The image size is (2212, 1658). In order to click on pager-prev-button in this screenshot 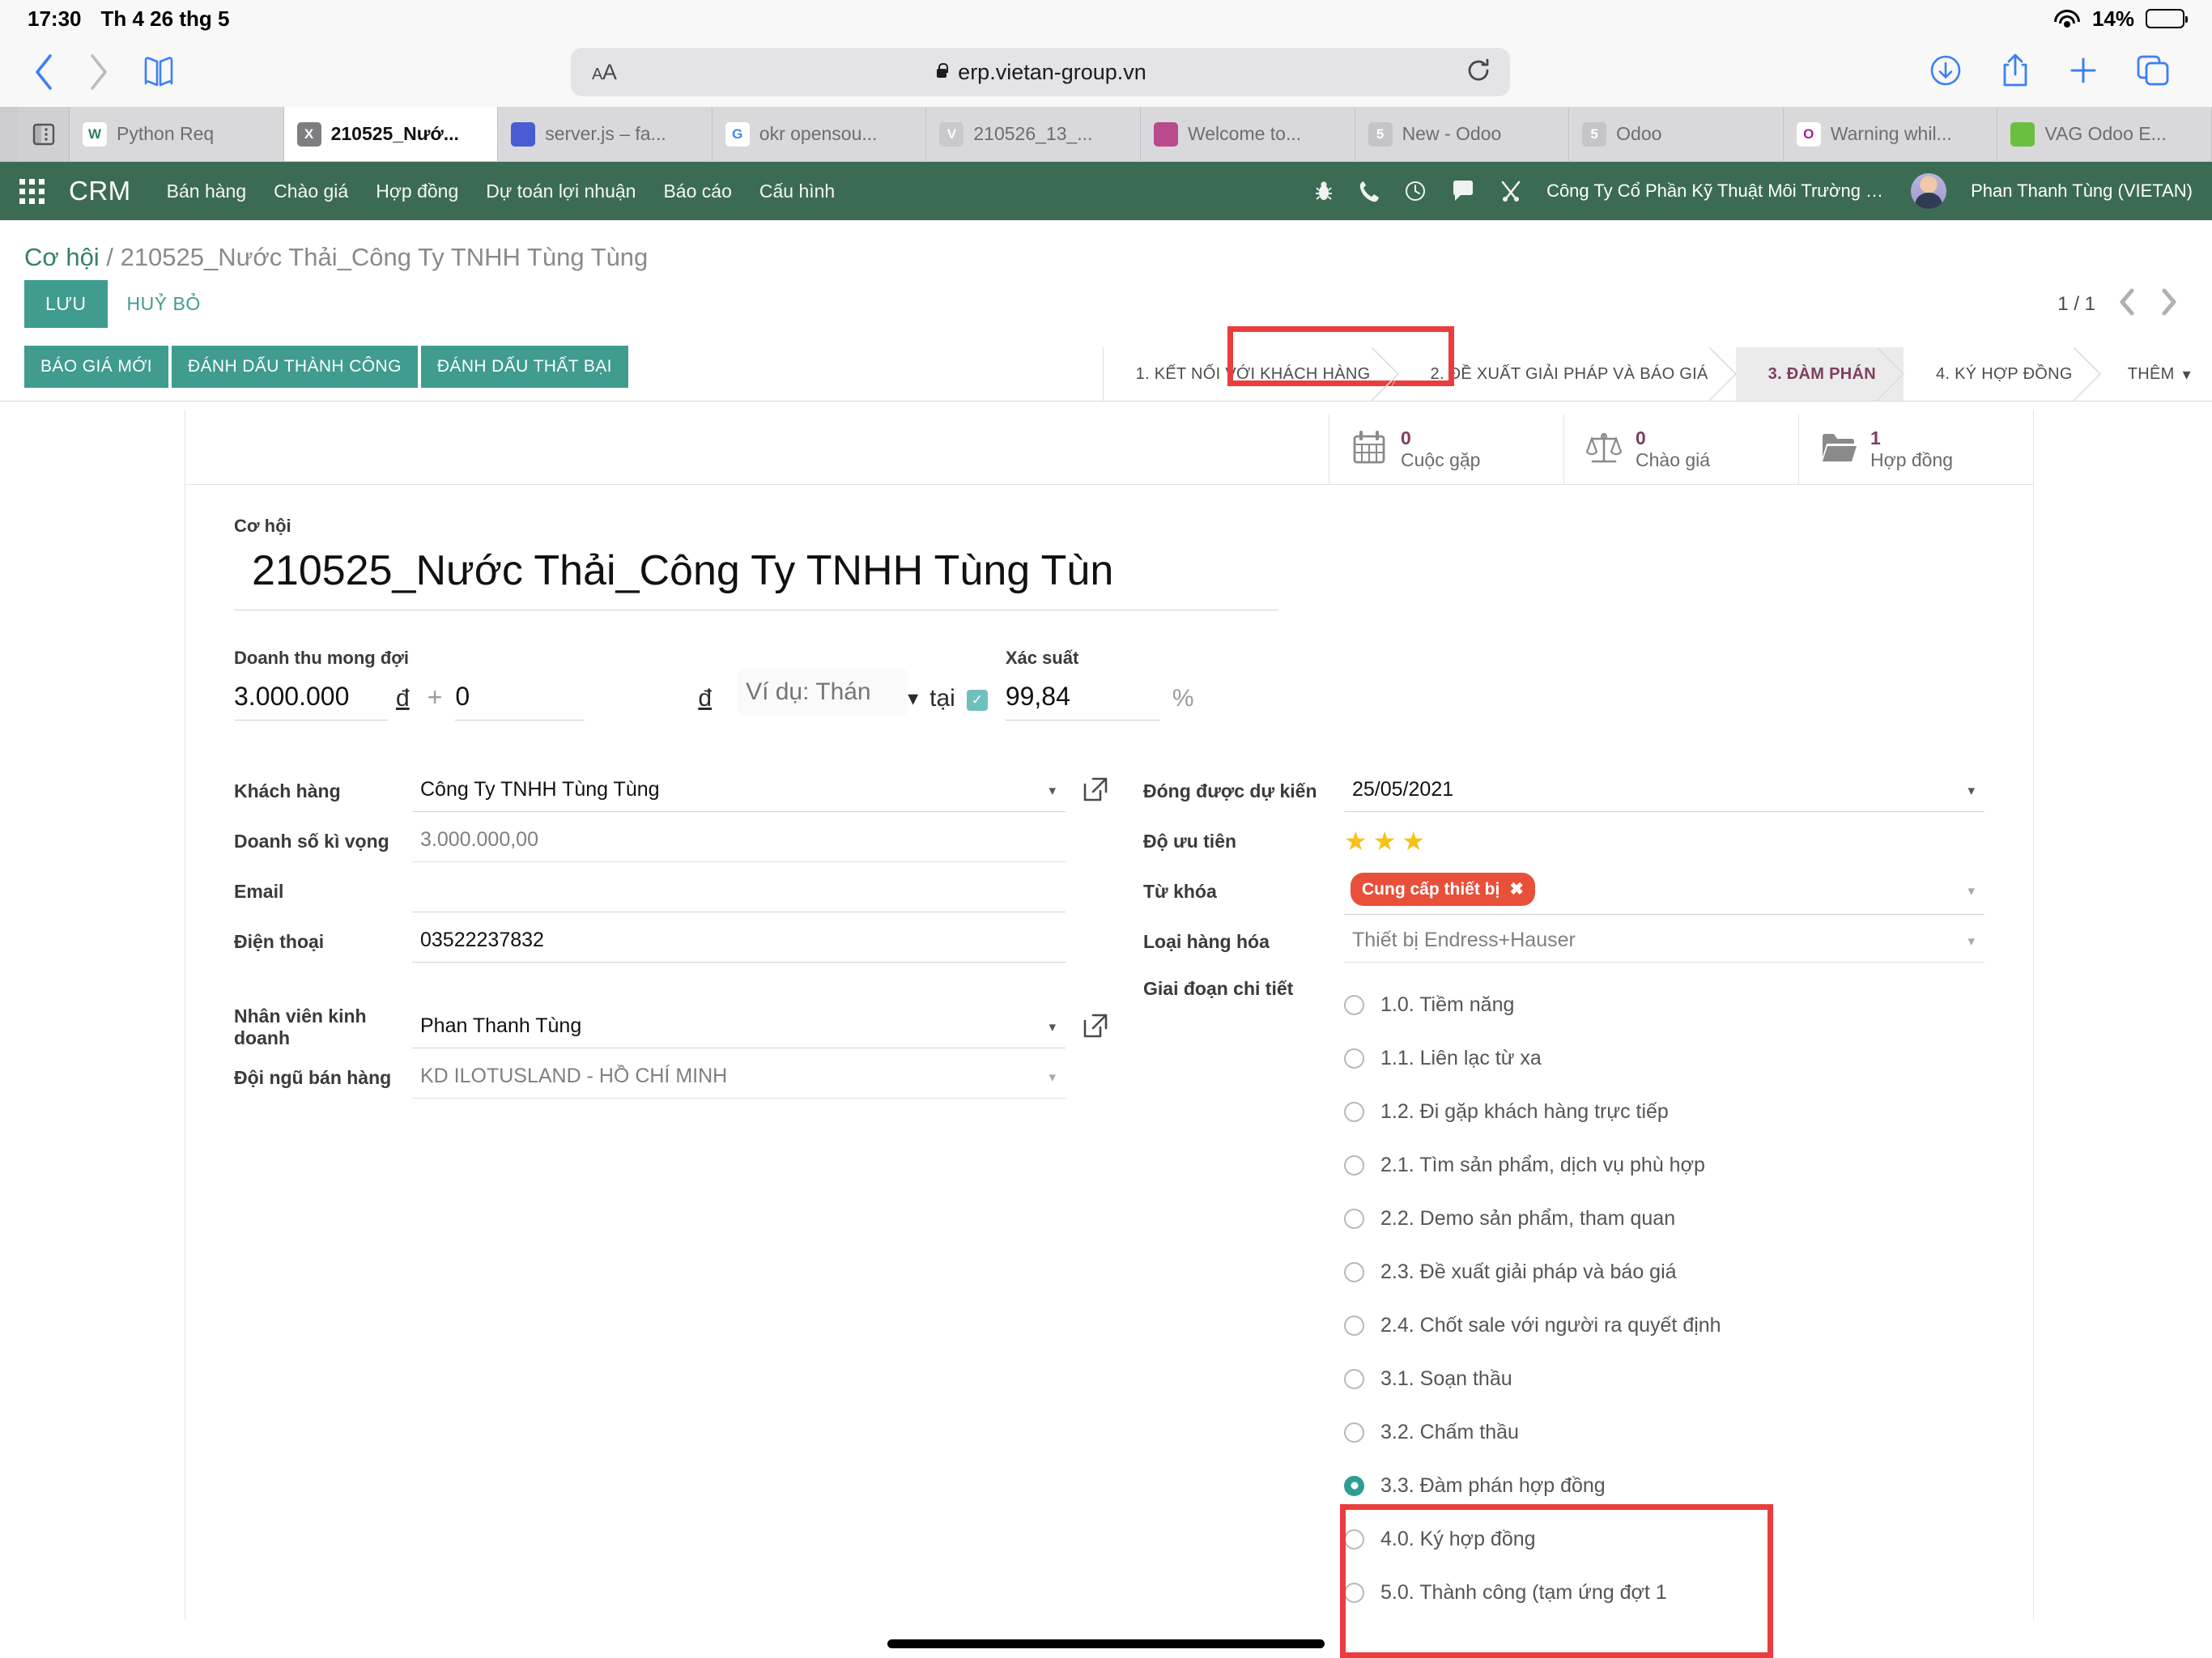, I will do `click(2127, 304)`.